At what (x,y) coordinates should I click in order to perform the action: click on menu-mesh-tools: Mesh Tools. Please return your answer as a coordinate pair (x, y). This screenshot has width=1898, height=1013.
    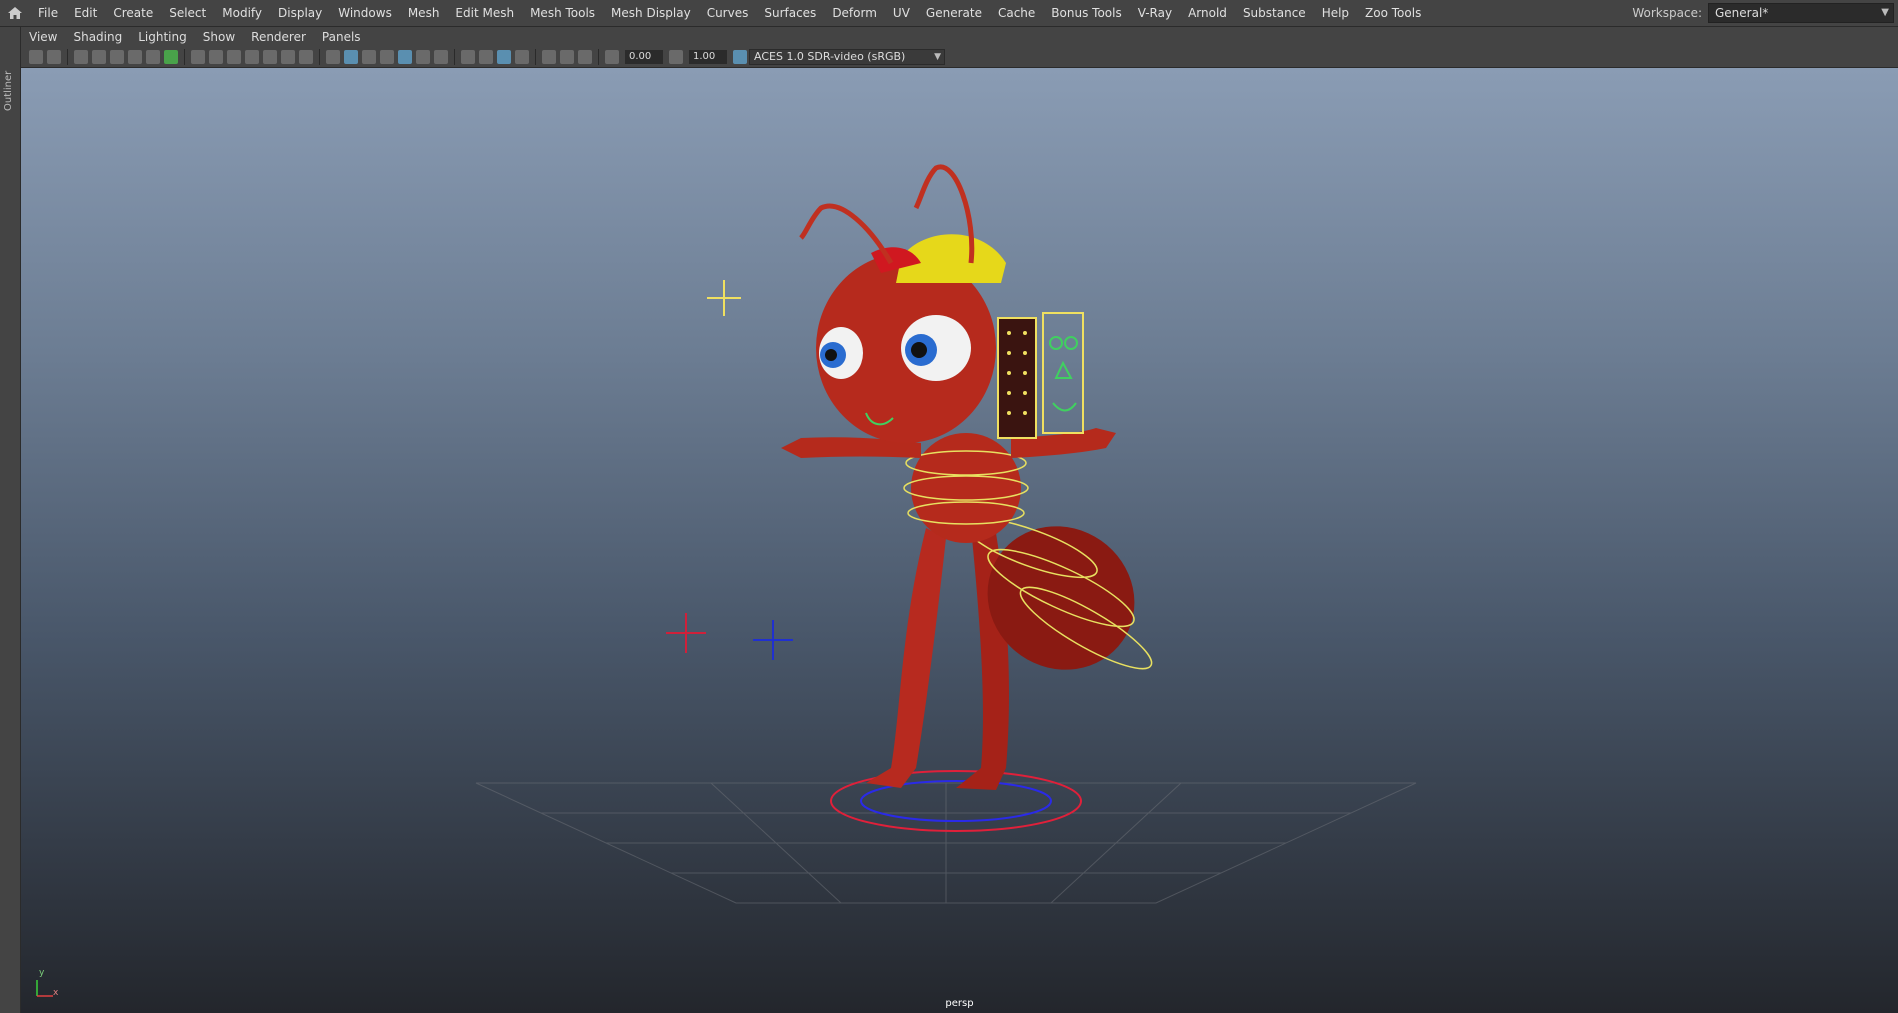
    Looking at the image, I should click on (562, 13).